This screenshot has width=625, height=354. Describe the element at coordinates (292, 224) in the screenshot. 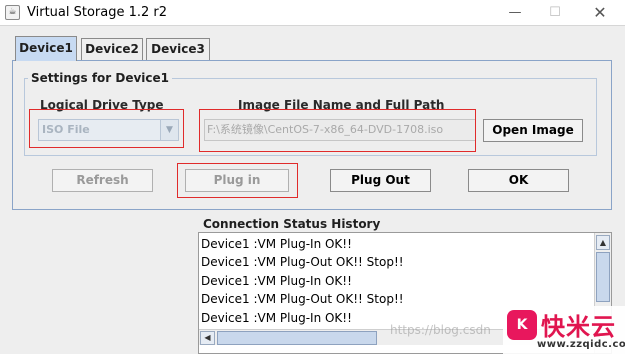

I see `history-title: Connection Status History` at that location.